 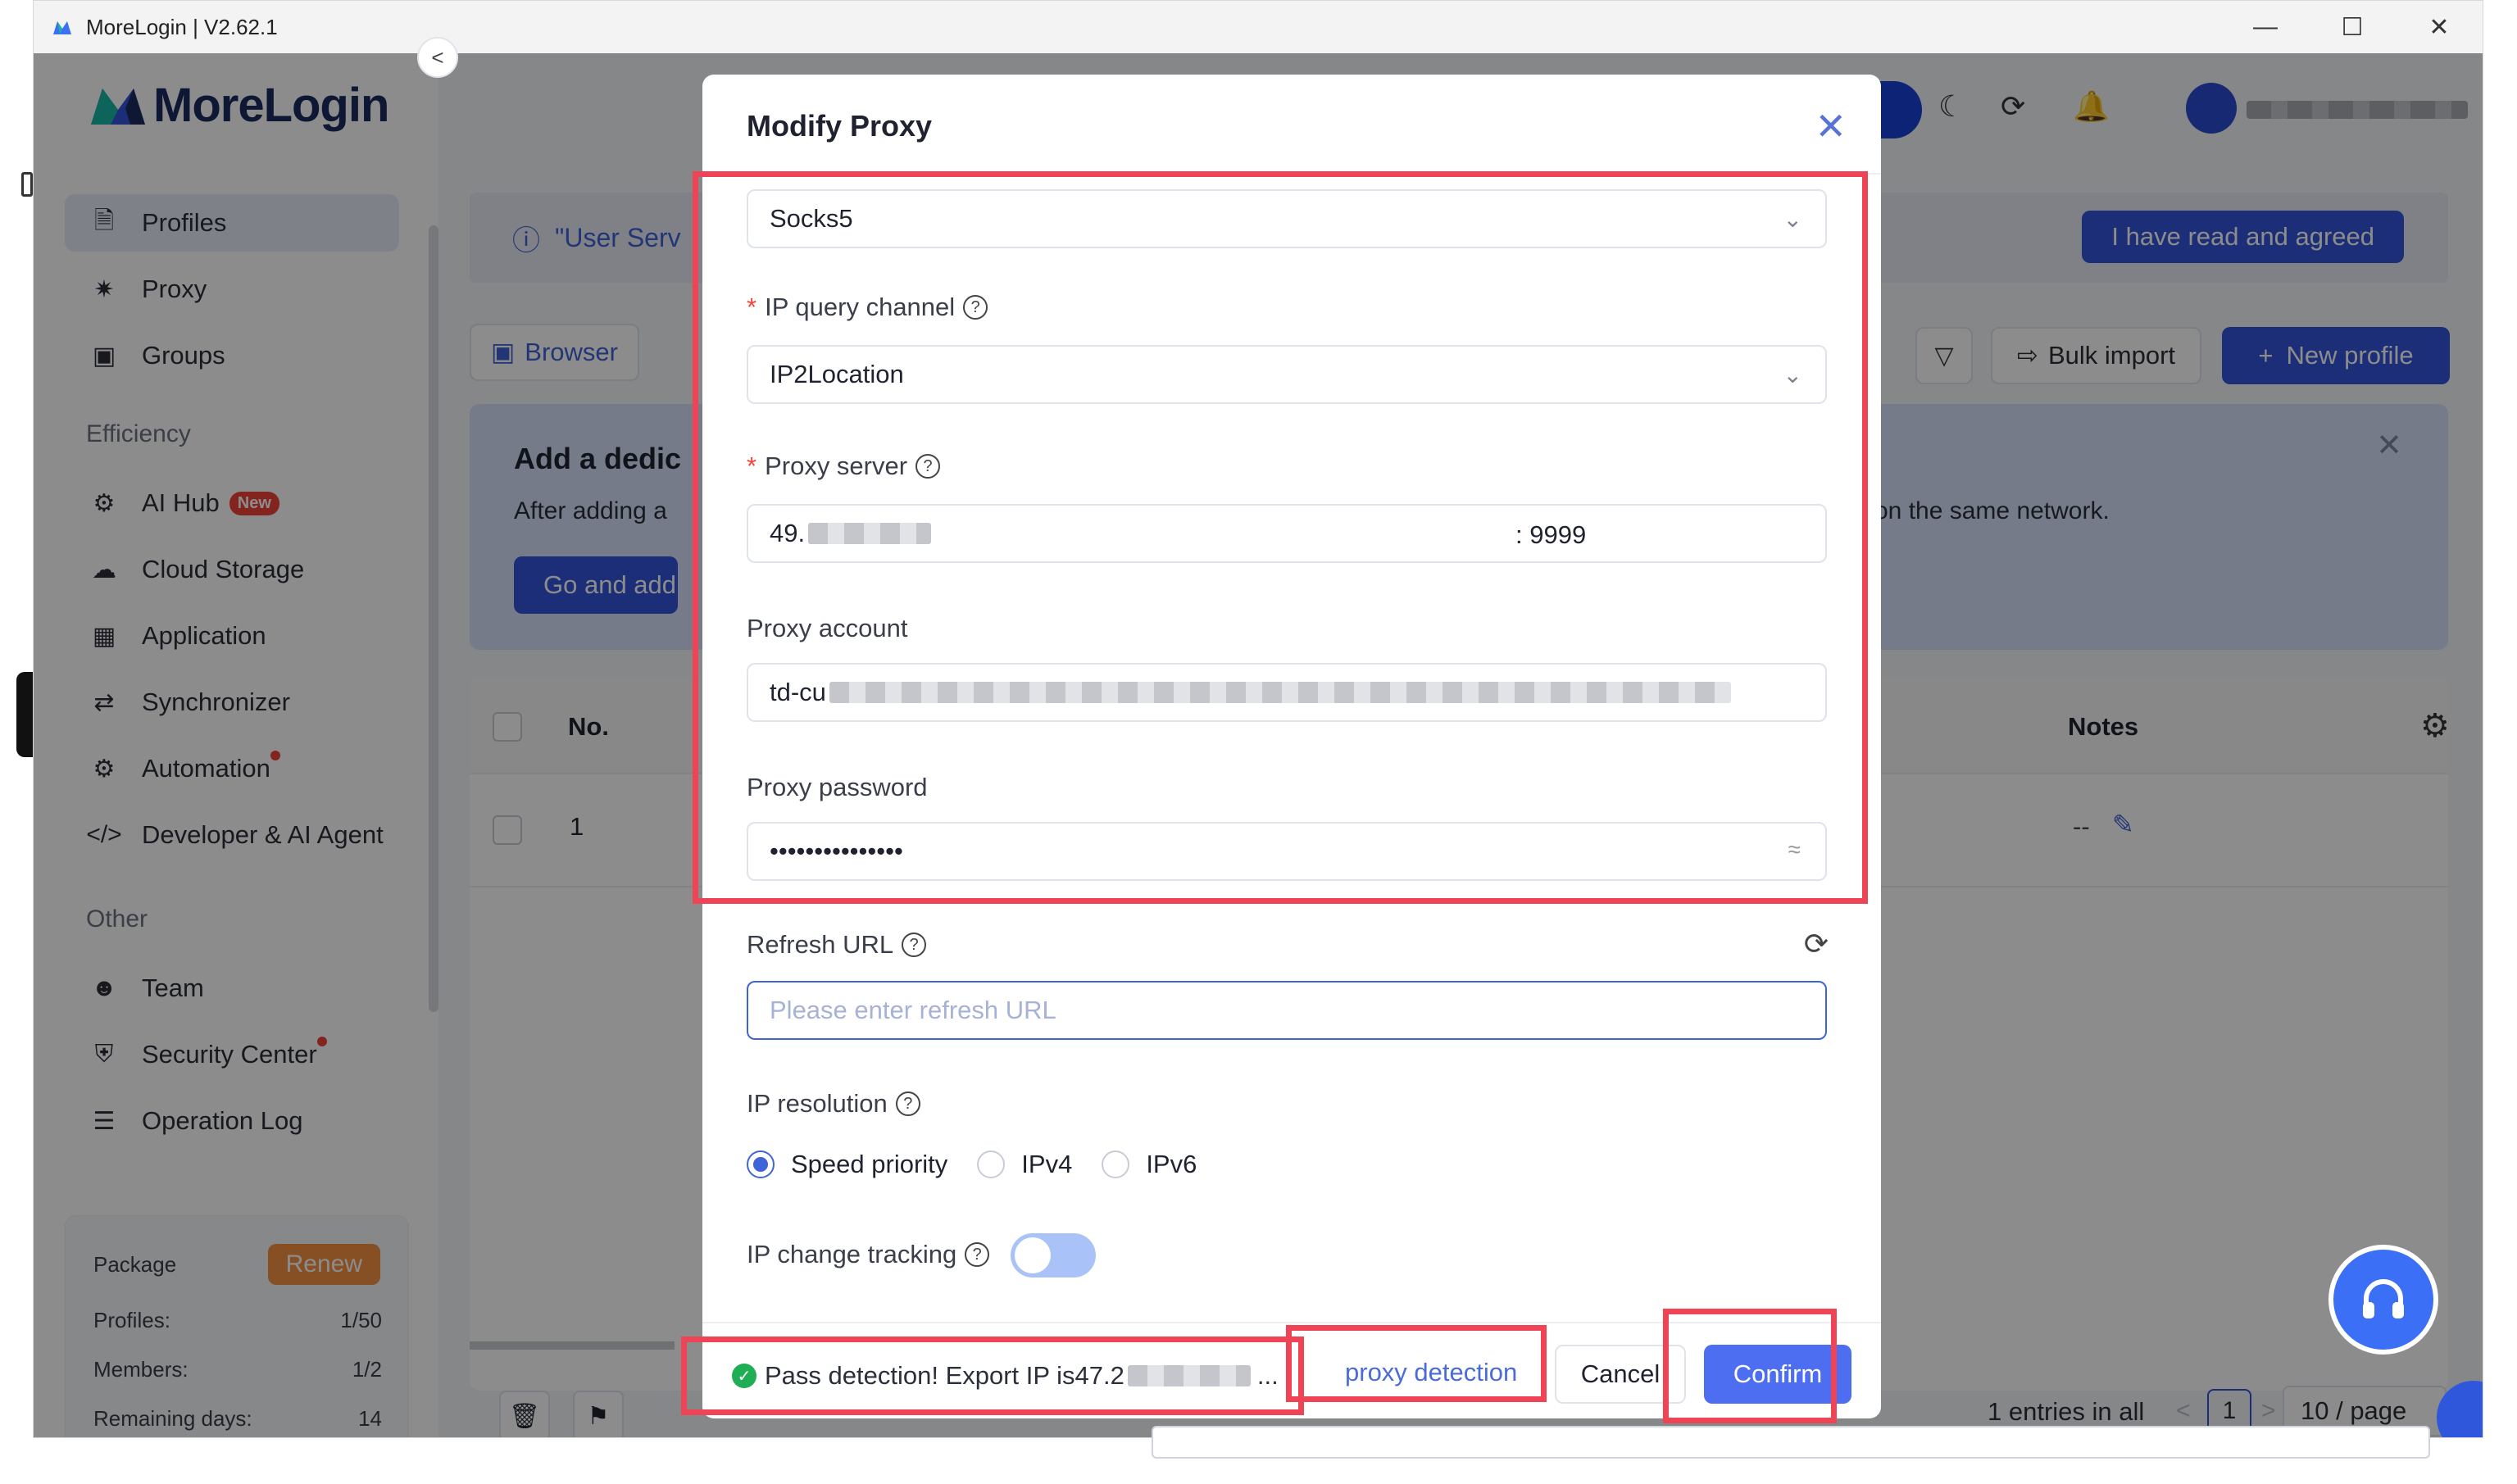 What do you see at coordinates (1777, 1374) in the screenshot?
I see `confirm-button: Confirm` at bounding box center [1777, 1374].